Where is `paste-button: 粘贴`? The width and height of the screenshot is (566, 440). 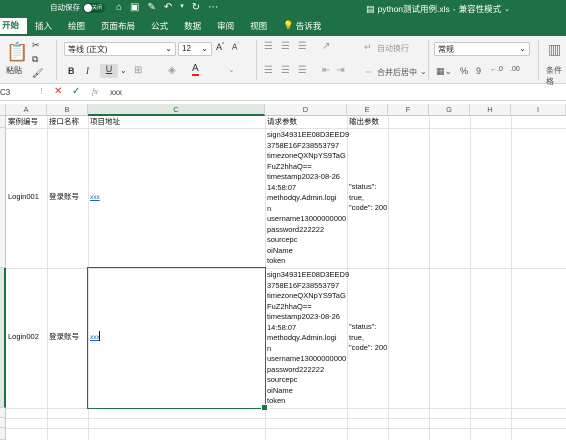 paste-button: 粘贴 is located at coordinates (14, 70).